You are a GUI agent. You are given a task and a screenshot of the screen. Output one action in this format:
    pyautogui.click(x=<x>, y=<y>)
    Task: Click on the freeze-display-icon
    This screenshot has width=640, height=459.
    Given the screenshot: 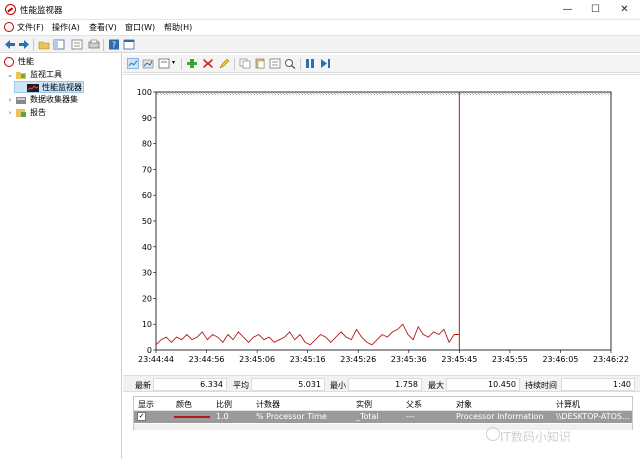 What is the action you would take?
    pyautogui.click(x=310, y=63)
    